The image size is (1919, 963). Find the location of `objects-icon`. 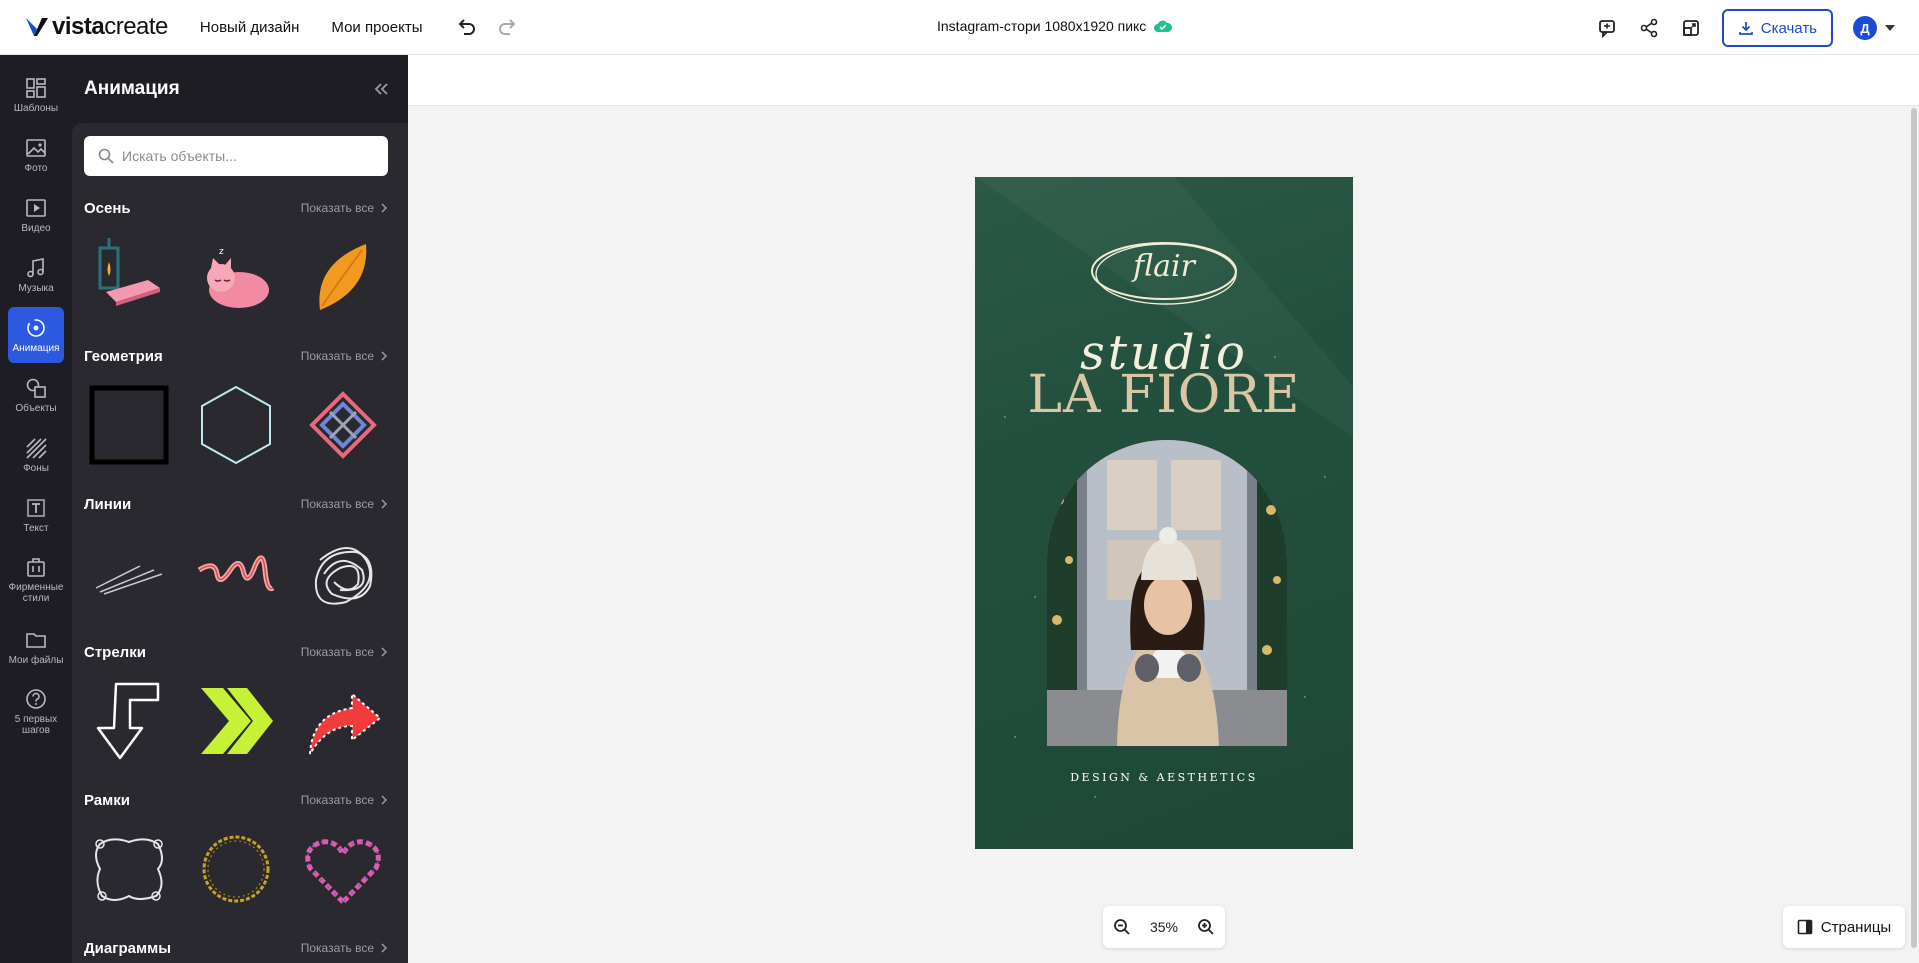

objects-icon is located at coordinates (36, 388).